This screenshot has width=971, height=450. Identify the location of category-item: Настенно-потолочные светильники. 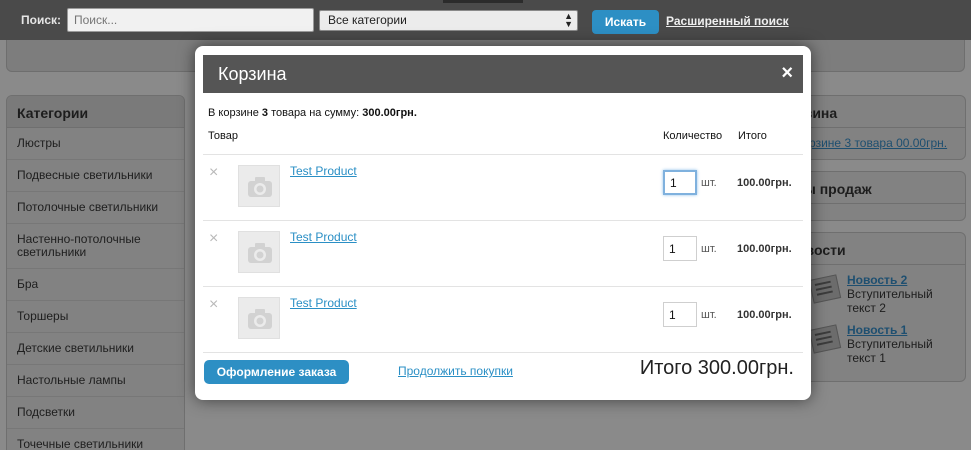
(95, 246).